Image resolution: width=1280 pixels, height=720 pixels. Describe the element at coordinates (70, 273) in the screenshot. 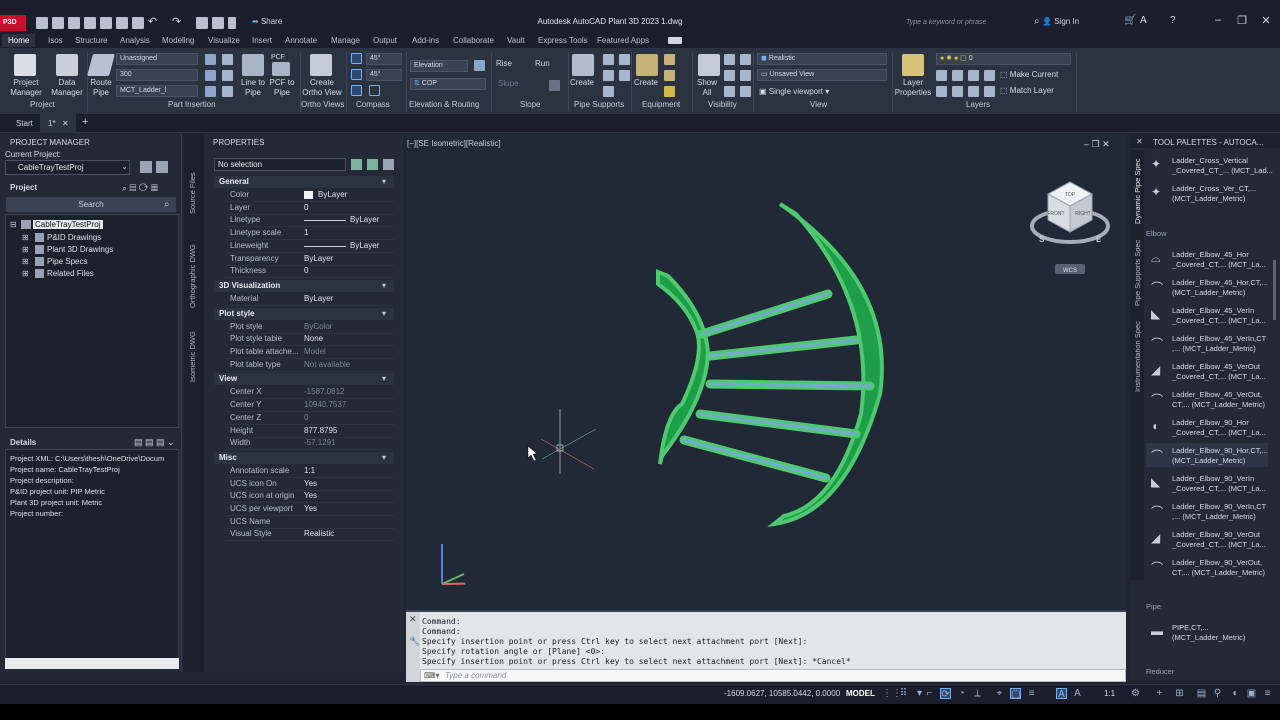

I see `tree-item-related-files: Related Files` at that location.